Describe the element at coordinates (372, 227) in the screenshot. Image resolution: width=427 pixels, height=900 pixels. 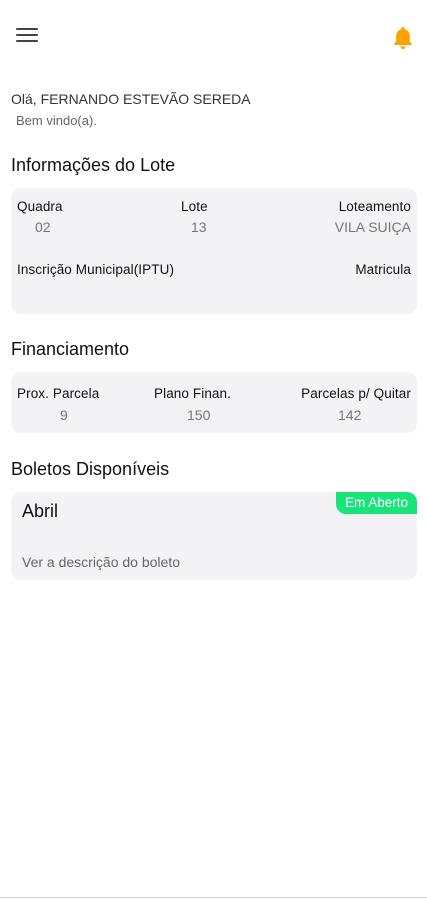
I see `loteamento-value: VILA SUIÇA` at that location.